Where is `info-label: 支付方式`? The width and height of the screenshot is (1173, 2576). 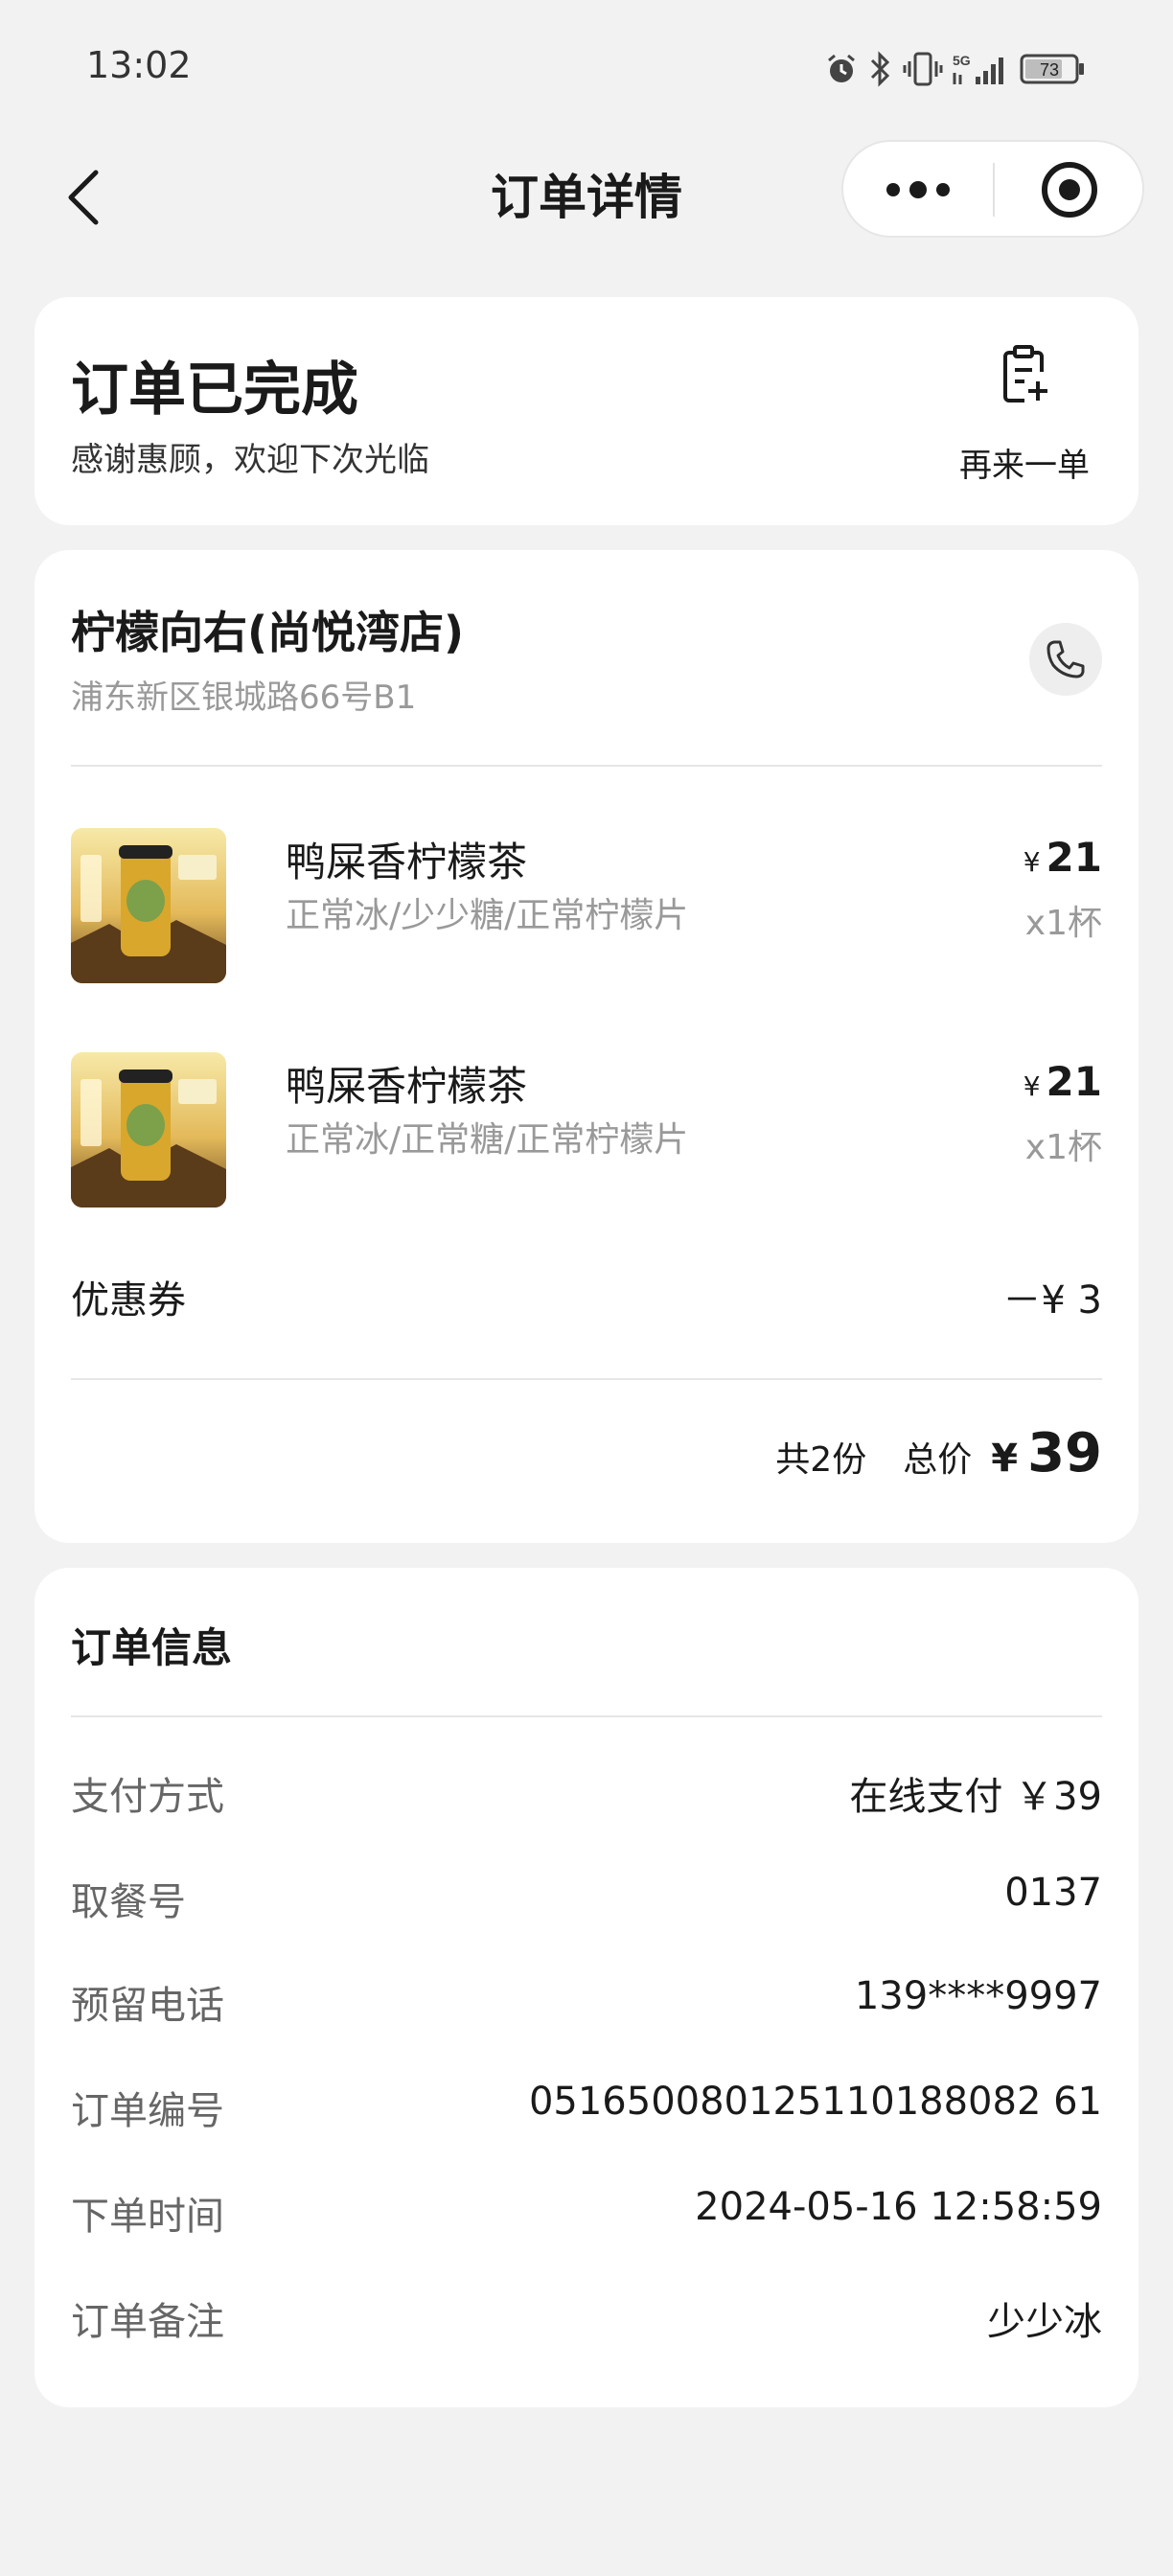
info-label: 支付方式 is located at coordinates (147, 1797).